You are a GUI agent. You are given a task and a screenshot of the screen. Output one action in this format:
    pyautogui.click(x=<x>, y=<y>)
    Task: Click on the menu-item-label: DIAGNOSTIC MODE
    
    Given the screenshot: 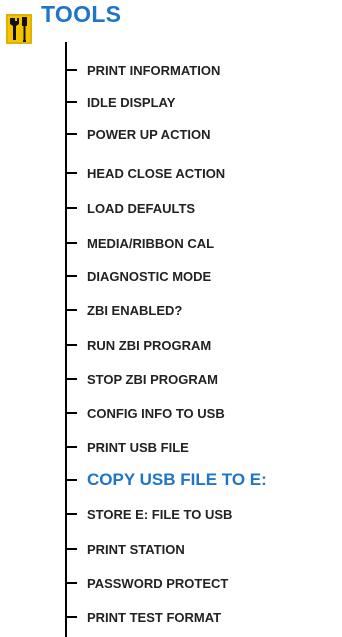 What is the action you would take?
    pyautogui.click(x=149, y=276)
    